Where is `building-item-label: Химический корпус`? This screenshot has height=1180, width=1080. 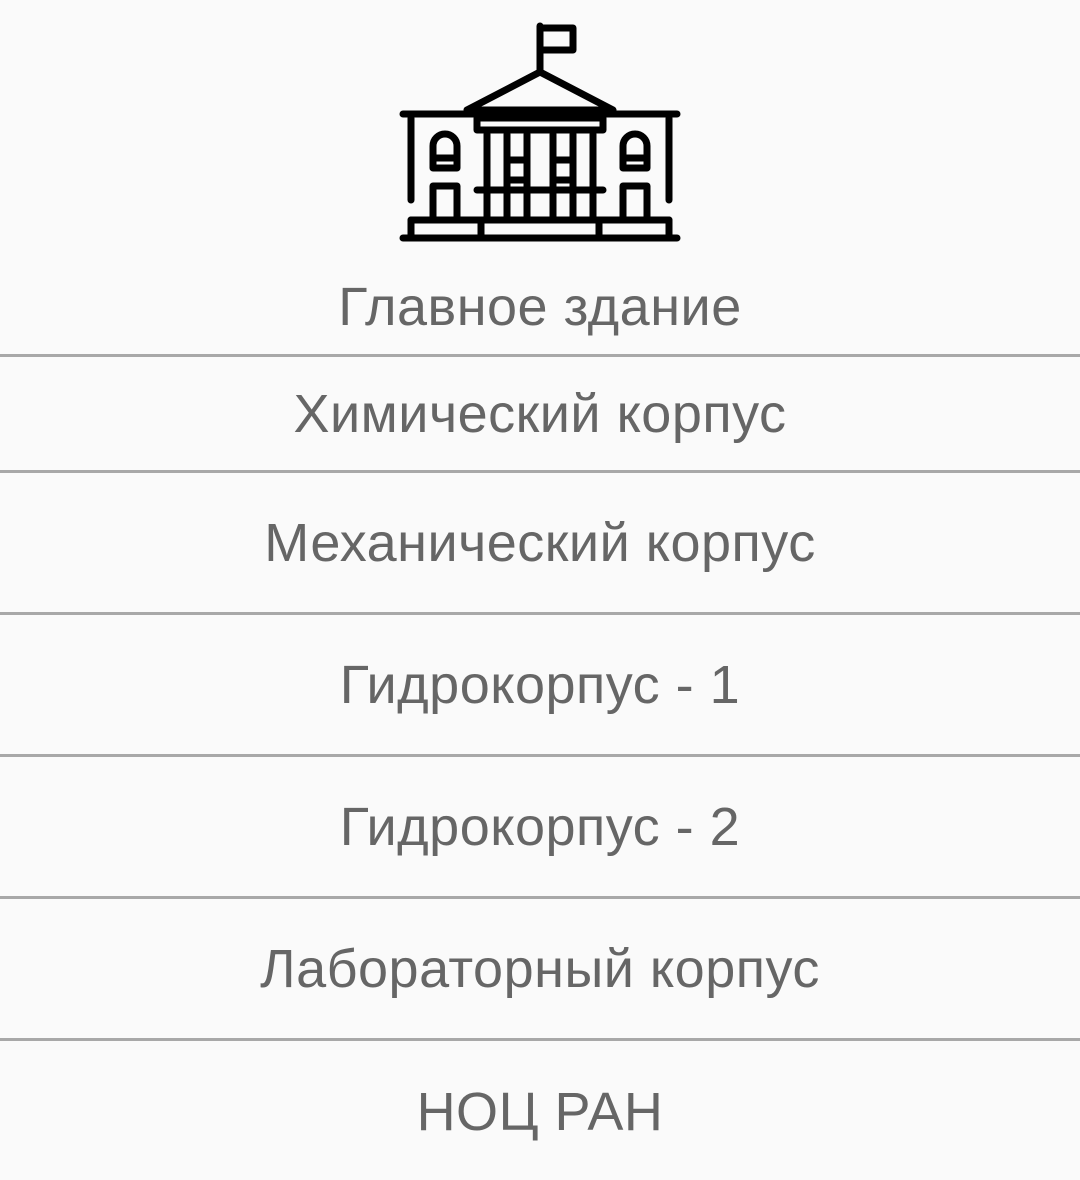 building-item-label: Химический корпус is located at coordinates (540, 413).